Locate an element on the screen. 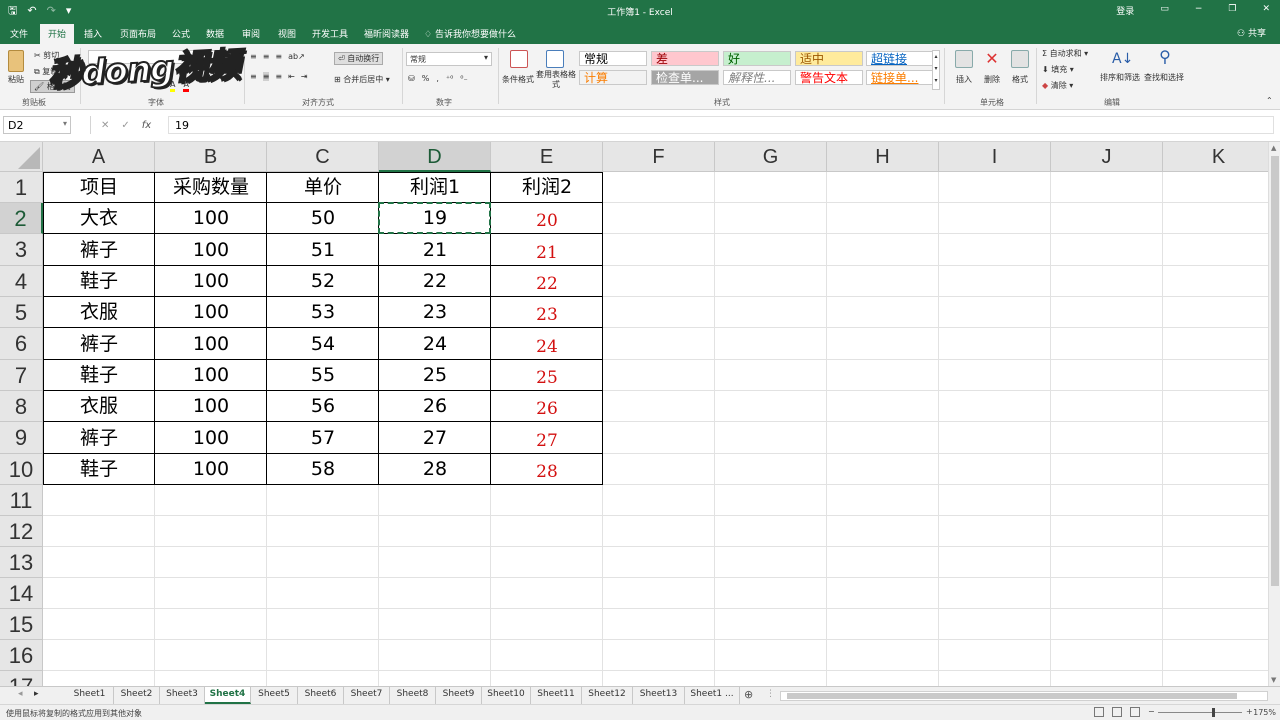 The height and width of the screenshot is (720, 1280). cell-style-1: 常规 is located at coordinates (613, 58).